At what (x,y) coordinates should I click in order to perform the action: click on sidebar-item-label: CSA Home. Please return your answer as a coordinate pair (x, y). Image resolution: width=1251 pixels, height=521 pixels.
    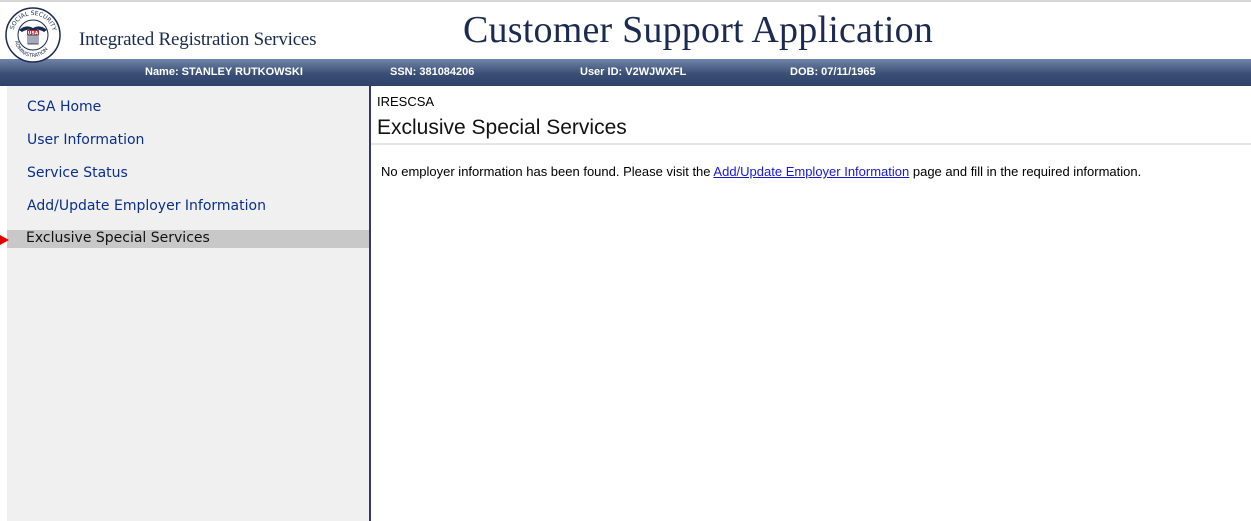
    Looking at the image, I should click on (64, 107).